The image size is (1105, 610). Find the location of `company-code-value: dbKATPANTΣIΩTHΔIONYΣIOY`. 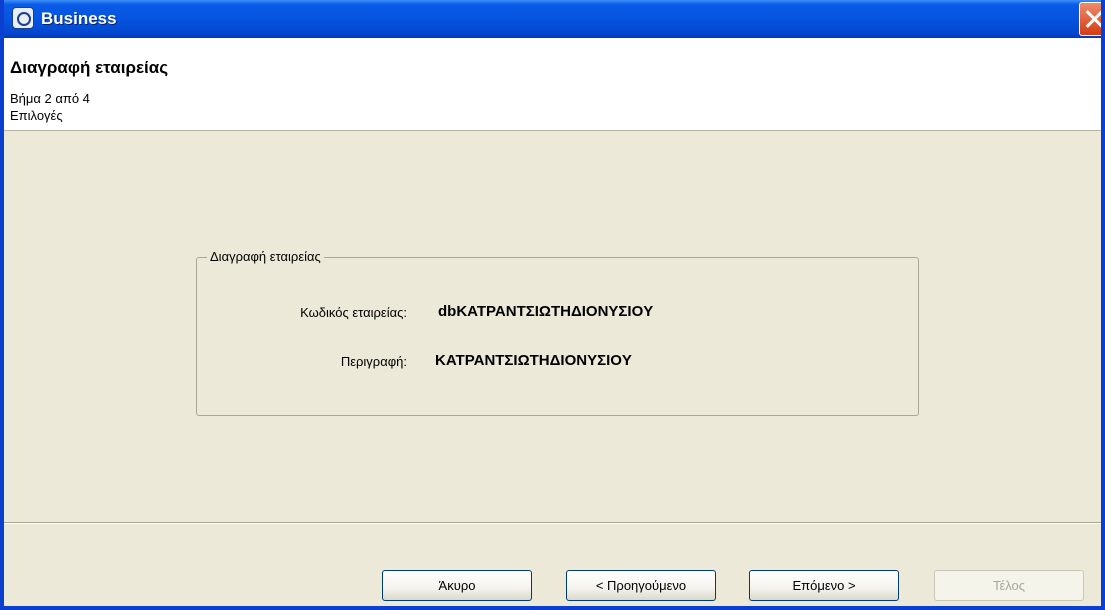

company-code-value: dbKATPANTΣIΩTHΔIONYΣIOY is located at coordinates (546, 311).